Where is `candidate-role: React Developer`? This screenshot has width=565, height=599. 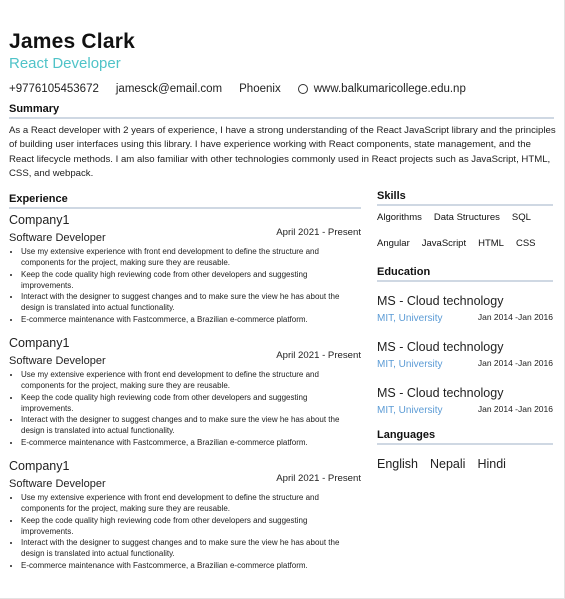
candidate-role: React Developer is located at coordinates (65, 63).